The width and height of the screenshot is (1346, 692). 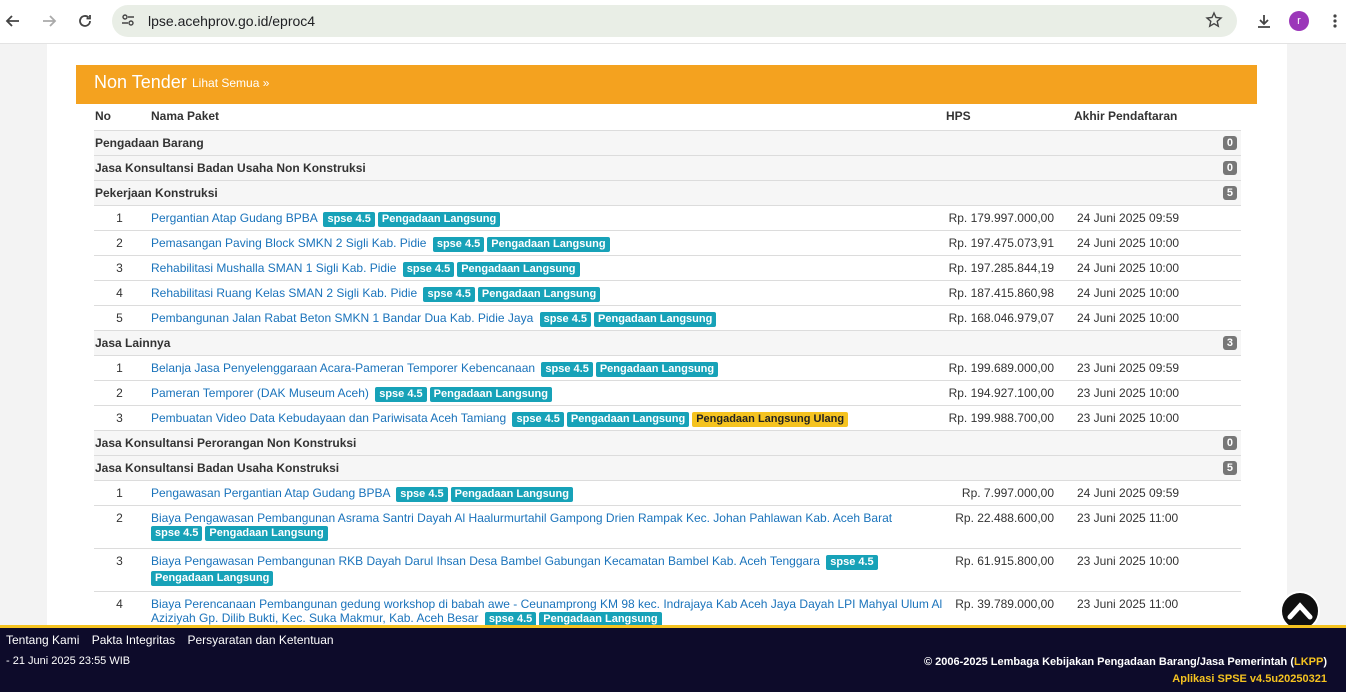 What do you see at coordinates (149, 142) in the screenshot?
I see `category-name: Pengadaan Barang` at bounding box center [149, 142].